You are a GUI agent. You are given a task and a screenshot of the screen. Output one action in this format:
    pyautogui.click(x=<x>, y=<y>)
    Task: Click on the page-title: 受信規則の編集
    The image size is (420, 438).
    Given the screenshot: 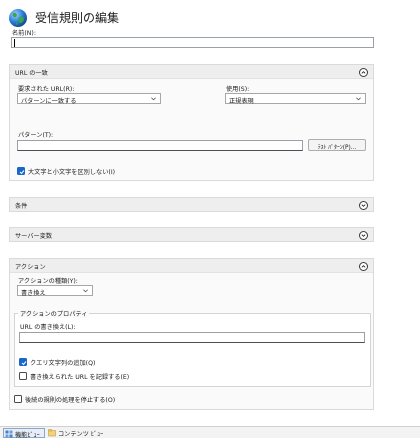 What is the action you would take?
    pyautogui.click(x=77, y=18)
    